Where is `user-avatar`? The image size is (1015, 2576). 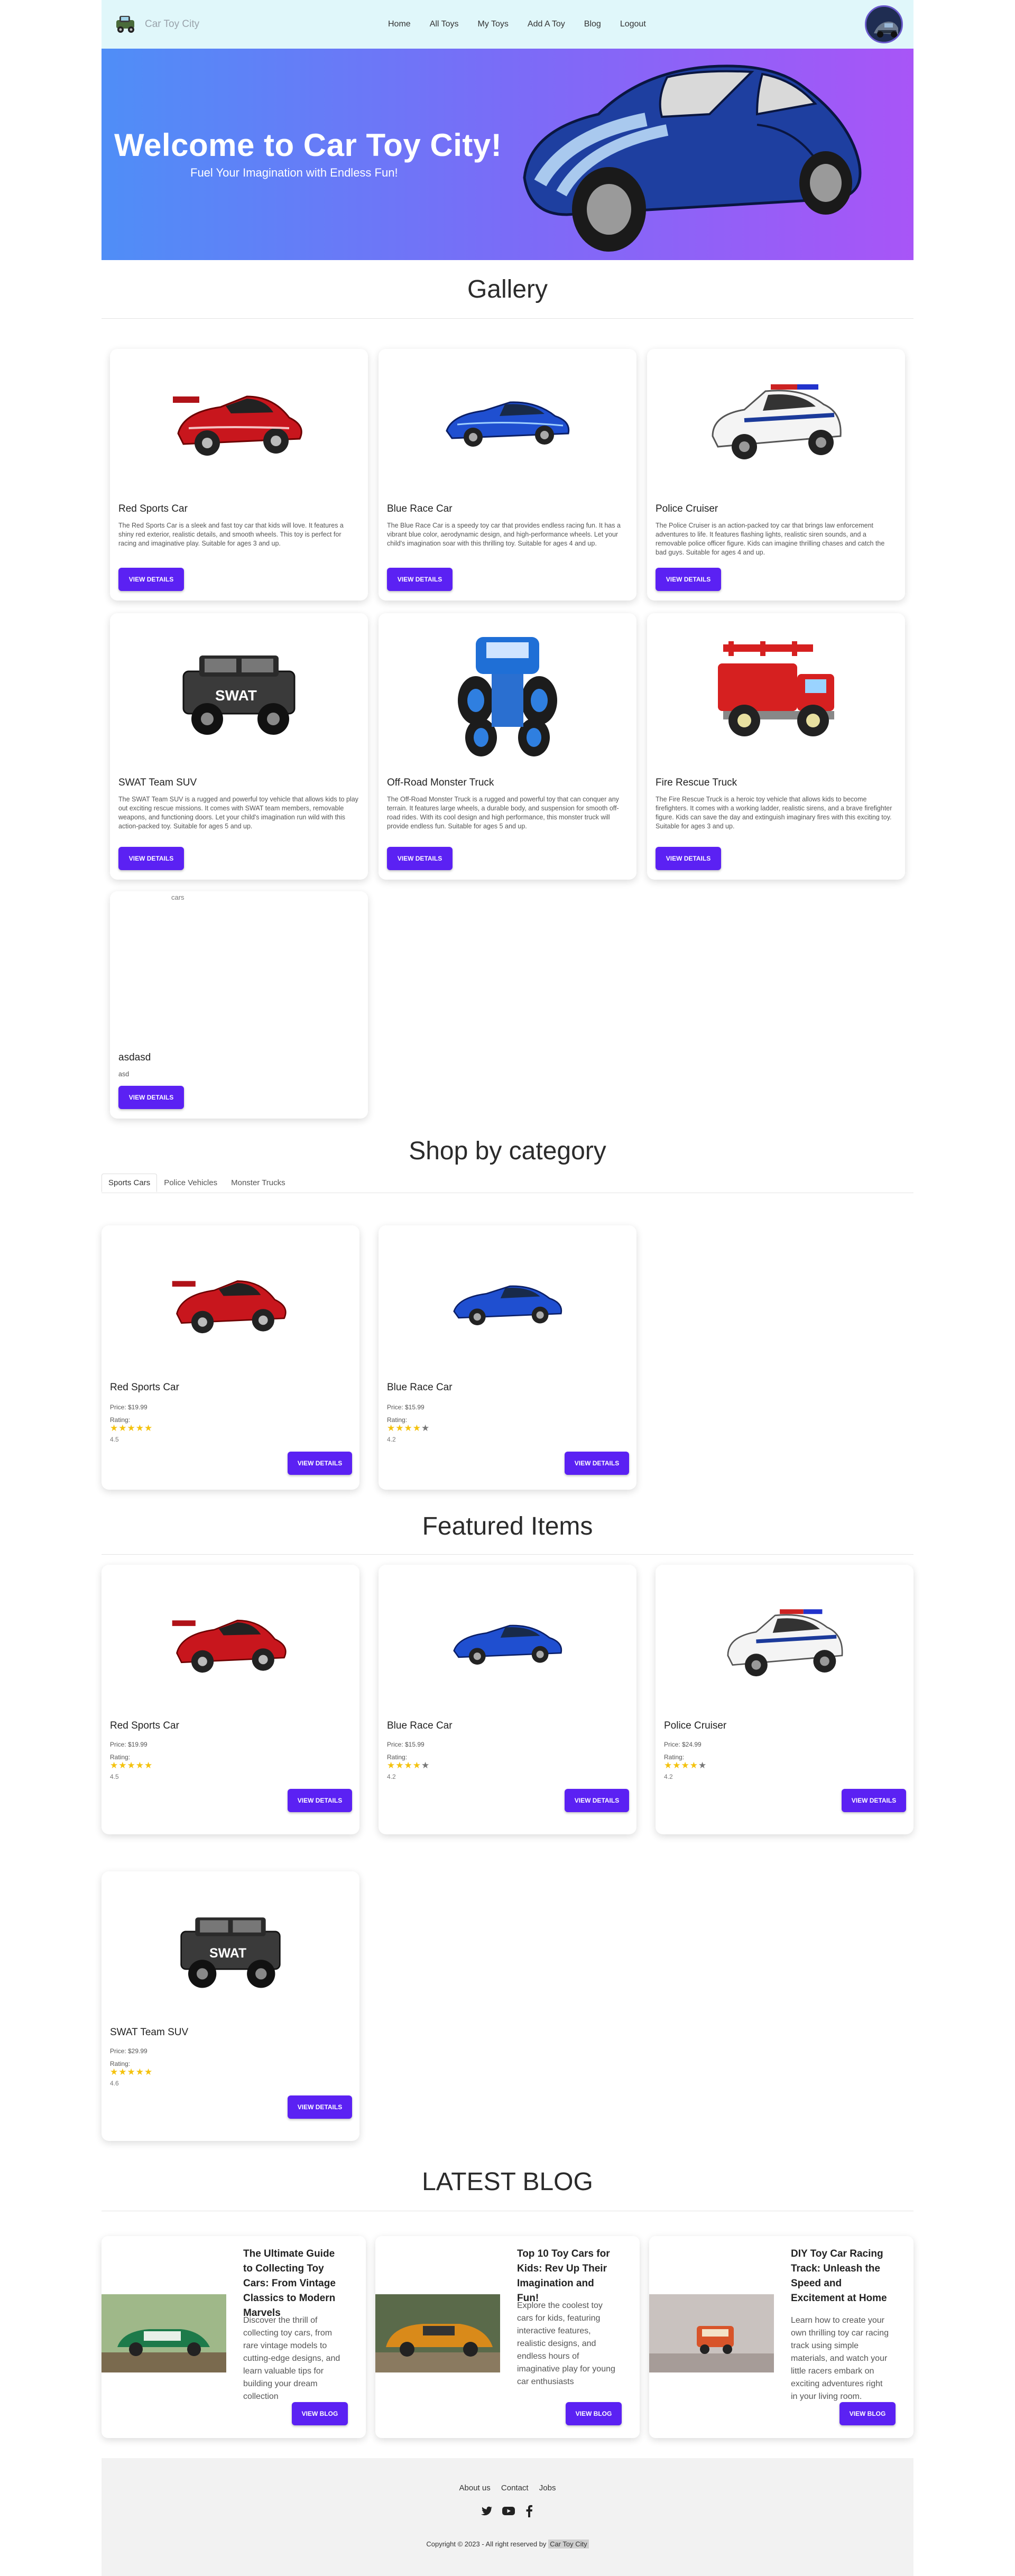
user-avatar is located at coordinates (884, 24).